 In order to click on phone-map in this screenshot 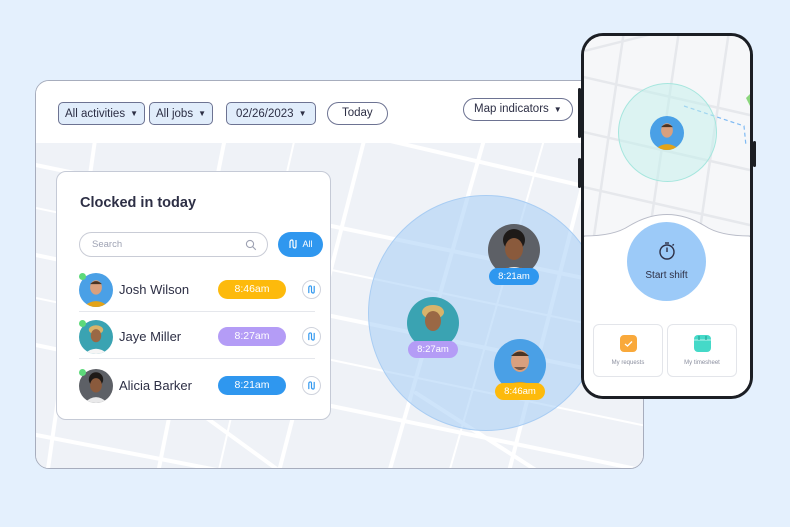, I will do `click(667, 136)`.